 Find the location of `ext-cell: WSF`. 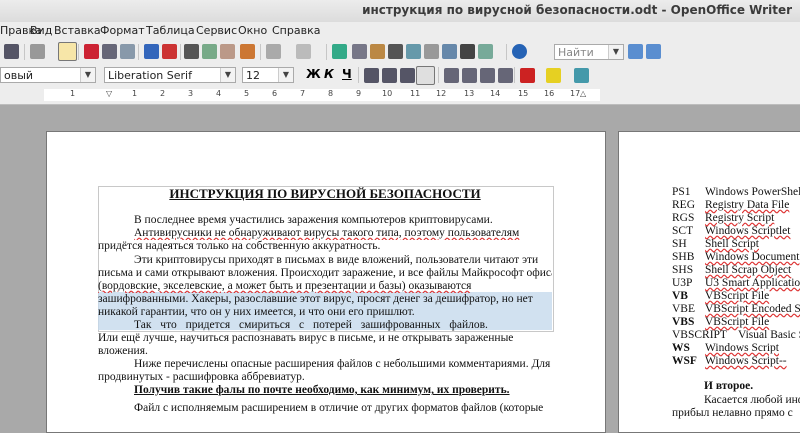

ext-cell: WSF is located at coordinates (684, 361).